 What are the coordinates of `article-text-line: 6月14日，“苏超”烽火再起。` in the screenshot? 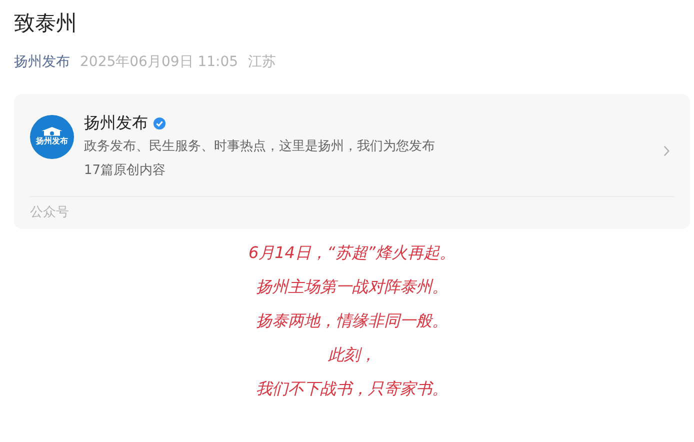 It's located at (352, 253).